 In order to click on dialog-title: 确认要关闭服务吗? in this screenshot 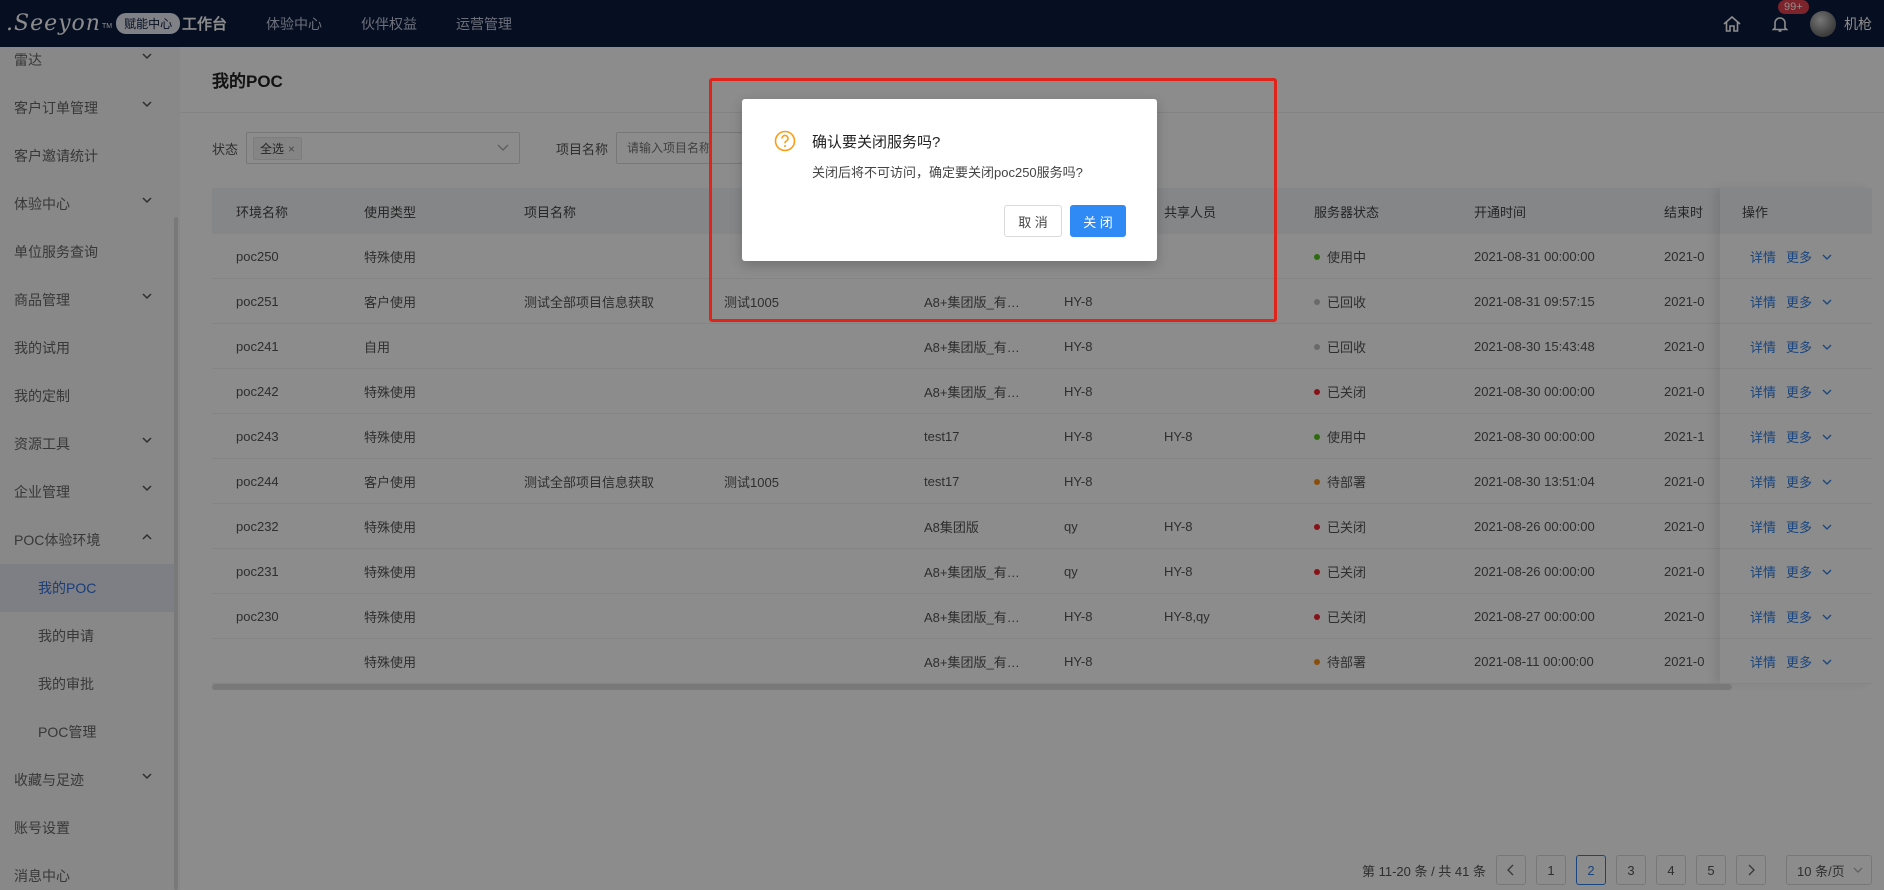, I will do `click(876, 142)`.